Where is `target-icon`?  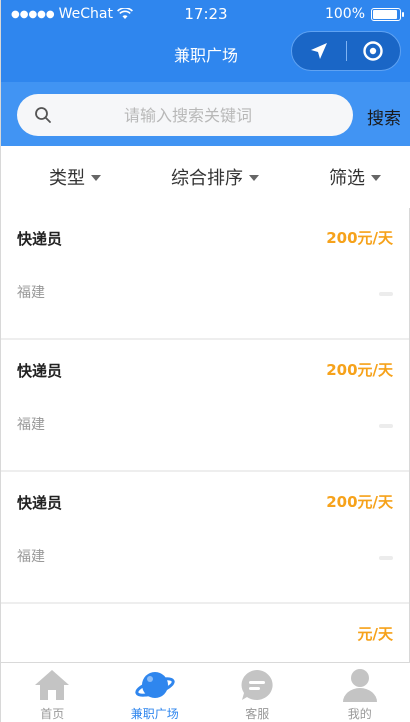 target-icon is located at coordinates (373, 51).